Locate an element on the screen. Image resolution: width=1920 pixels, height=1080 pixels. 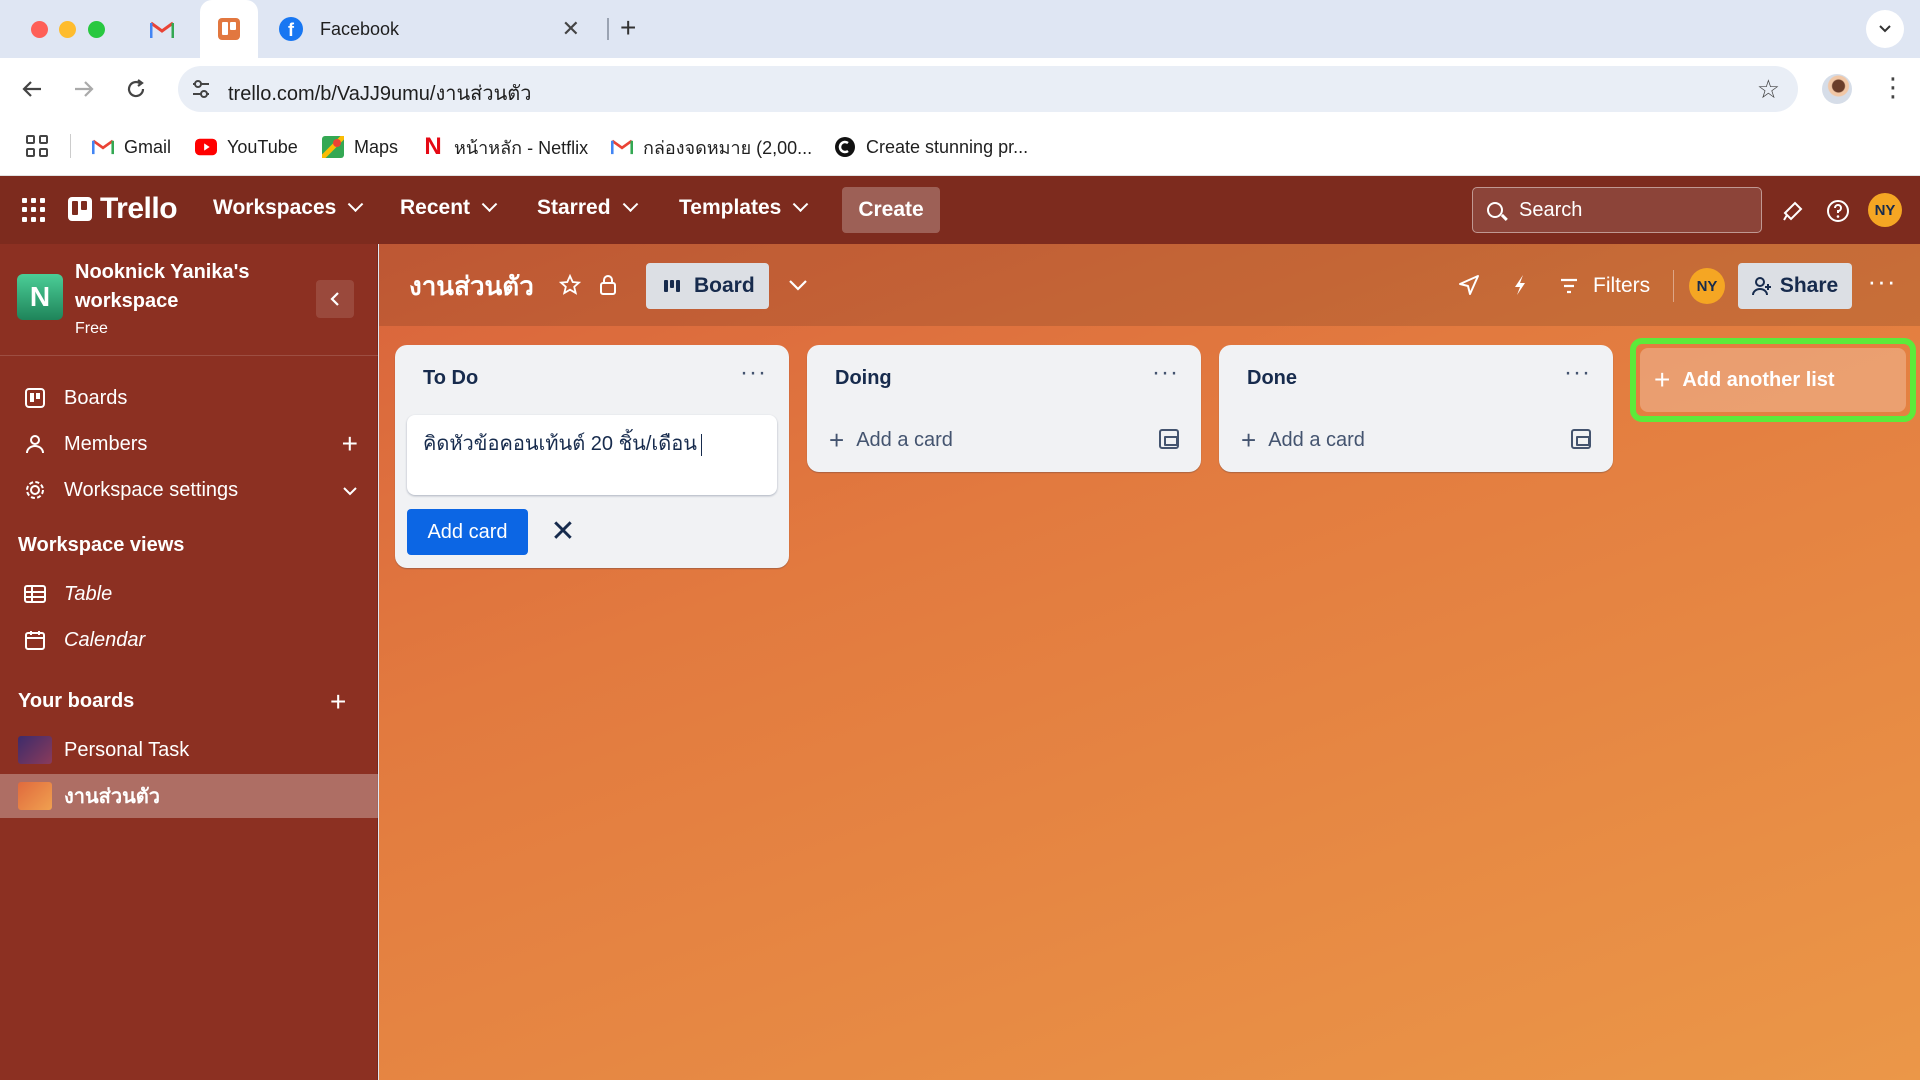
card-input-text: คิดหัวข้อคอนเท้นต์ 20 ชิ้น/เดือน is located at coordinates (560, 444).